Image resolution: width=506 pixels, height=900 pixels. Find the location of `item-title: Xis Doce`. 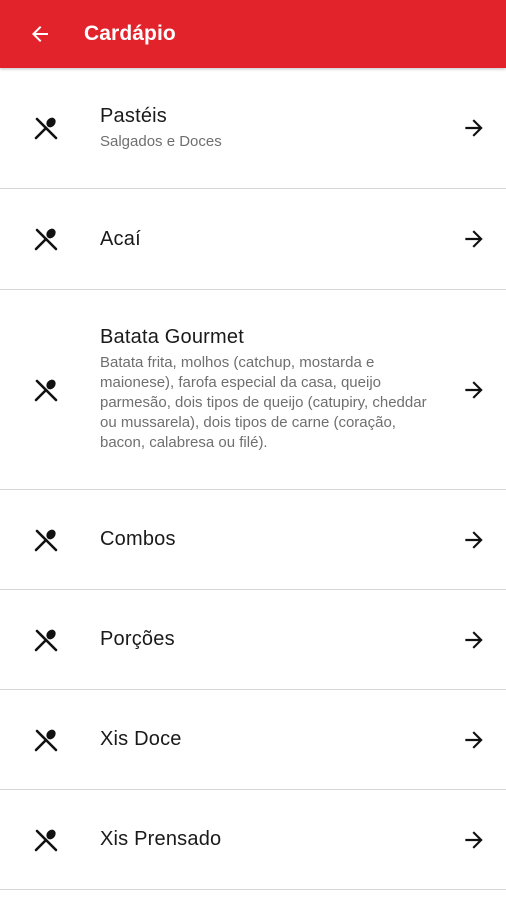

item-title: Xis Doce is located at coordinates (141, 739).